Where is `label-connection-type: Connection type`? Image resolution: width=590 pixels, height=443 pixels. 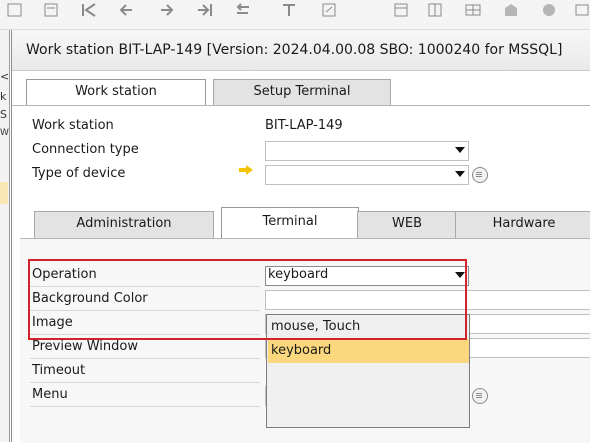
label-connection-type: Connection type is located at coordinates (85, 149).